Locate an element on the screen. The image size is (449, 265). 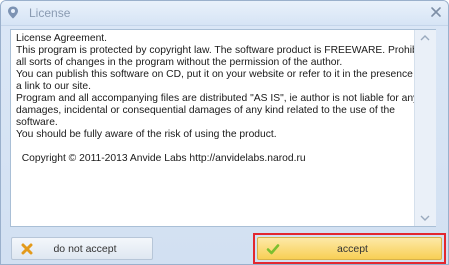
checkmark-icon is located at coordinates (273, 249).